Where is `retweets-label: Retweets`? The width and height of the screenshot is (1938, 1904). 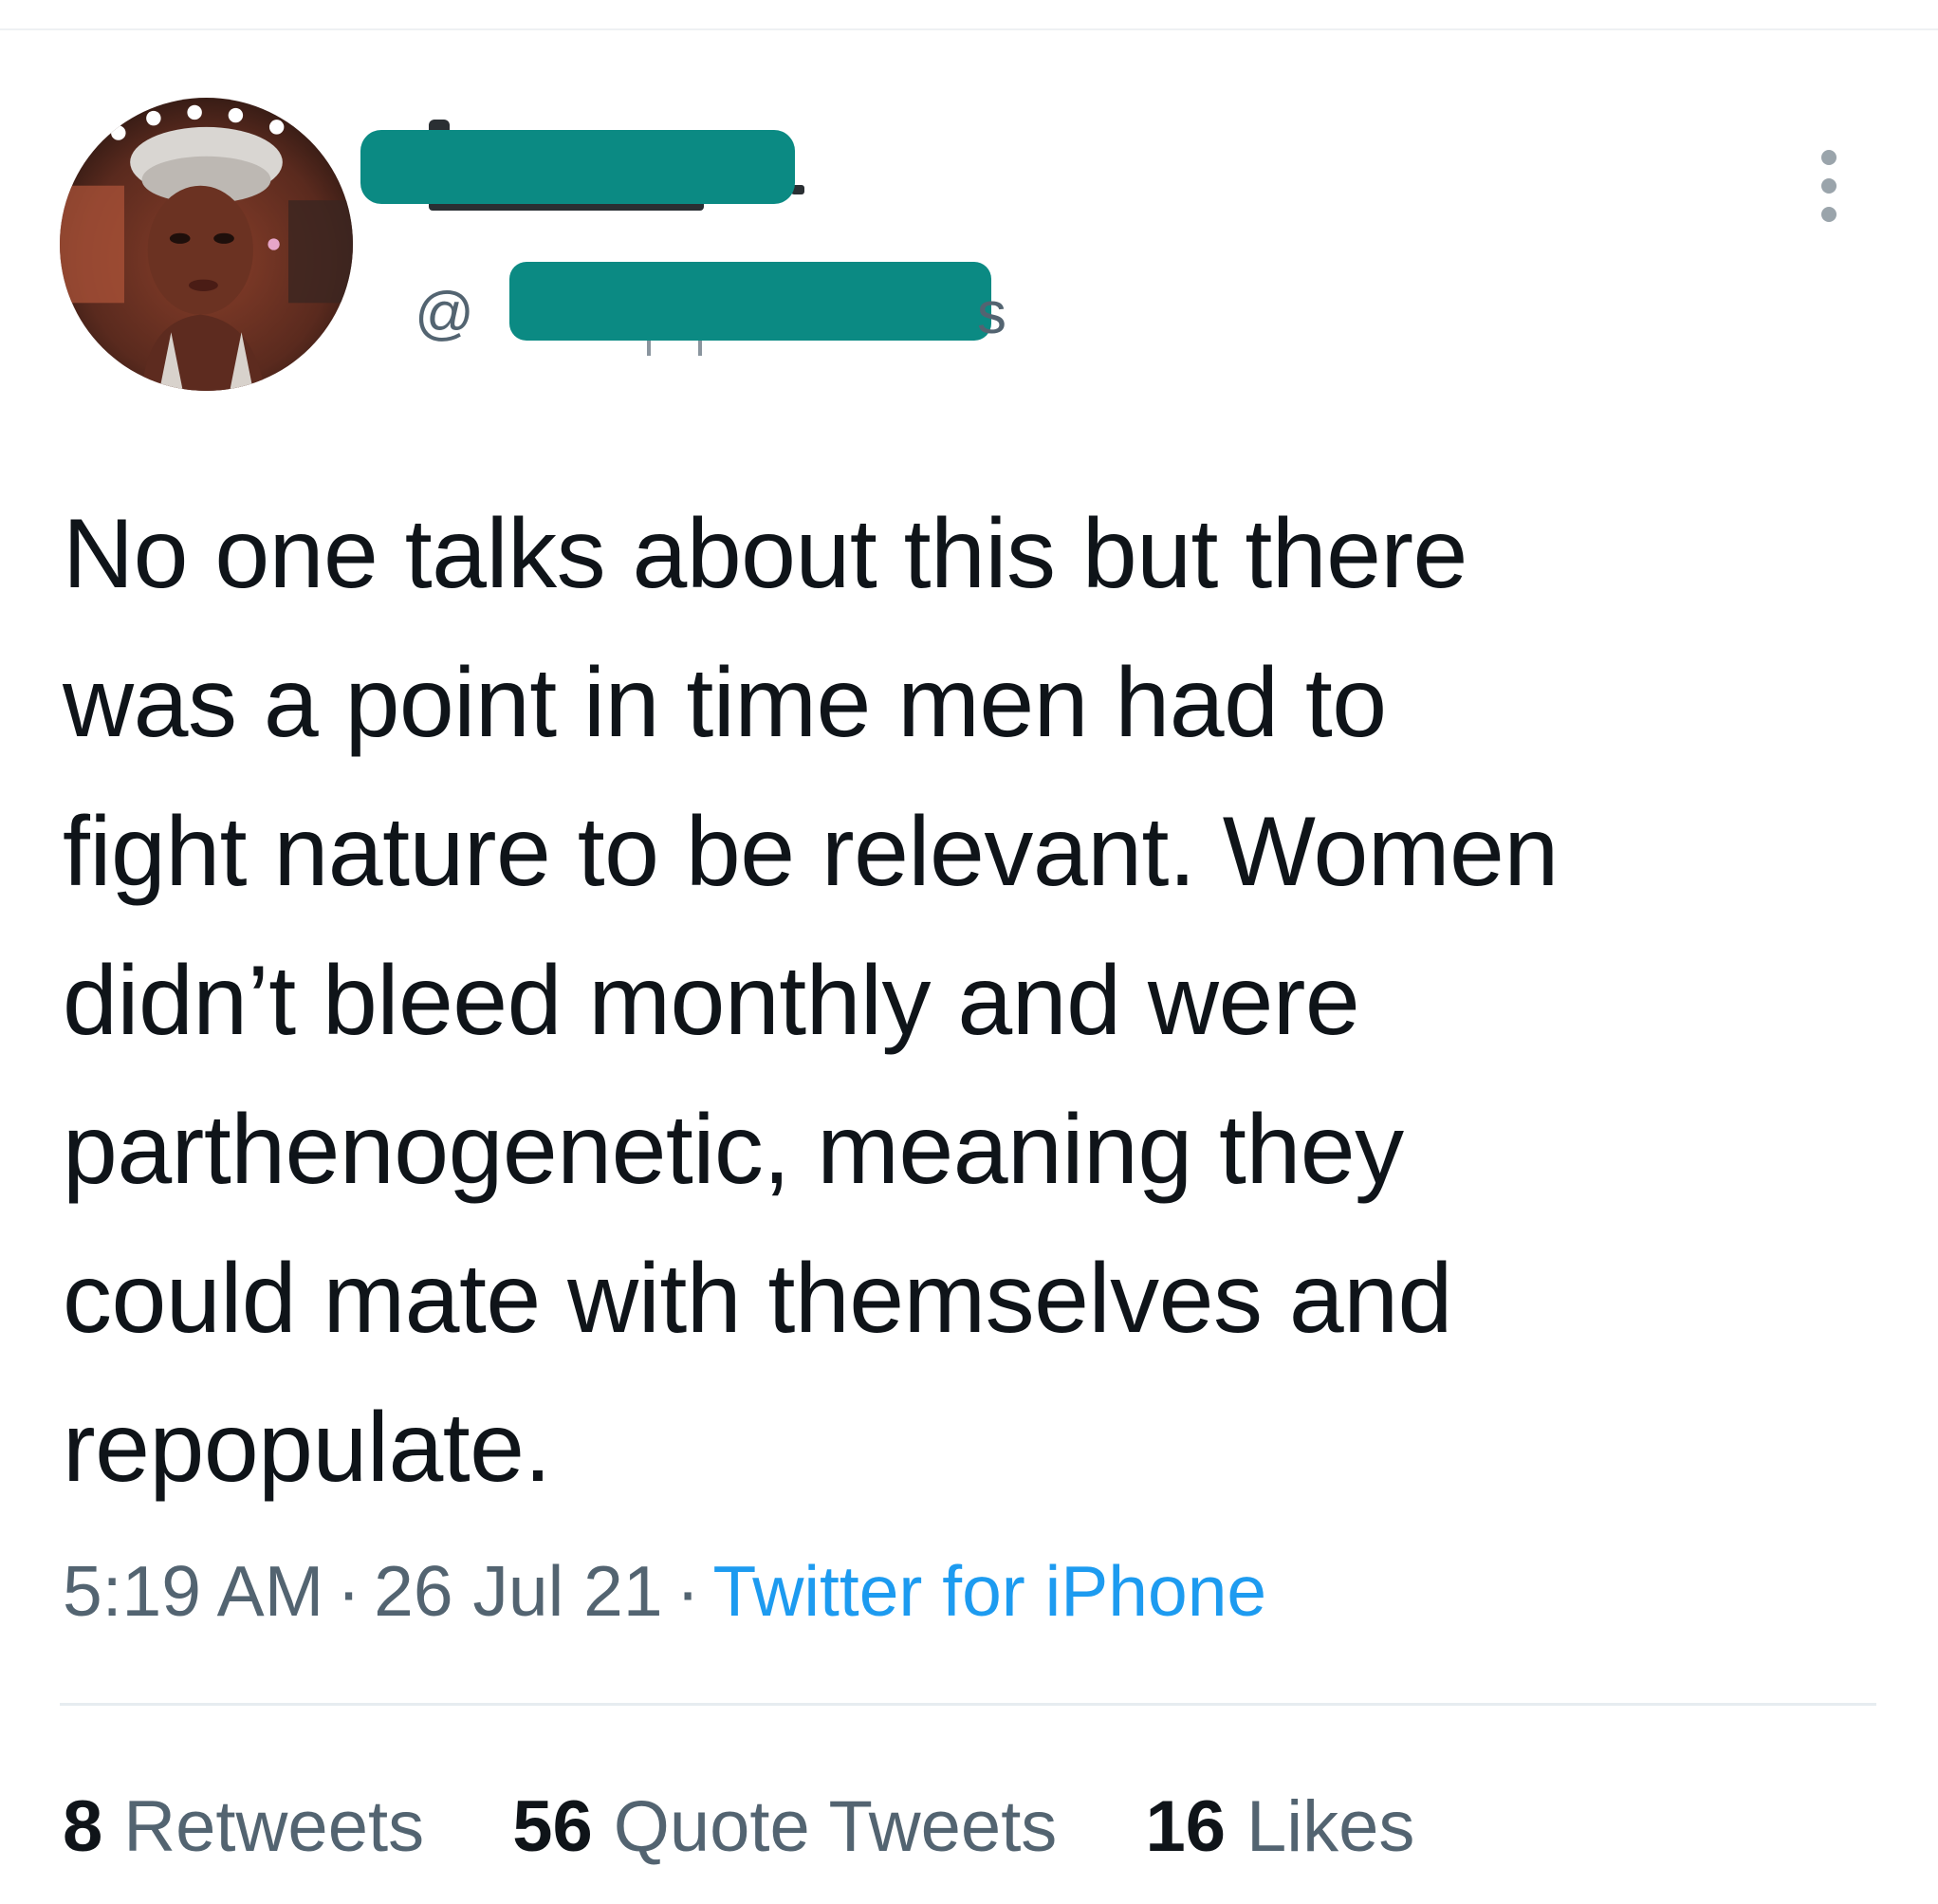 retweets-label: Retweets is located at coordinates (274, 1826).